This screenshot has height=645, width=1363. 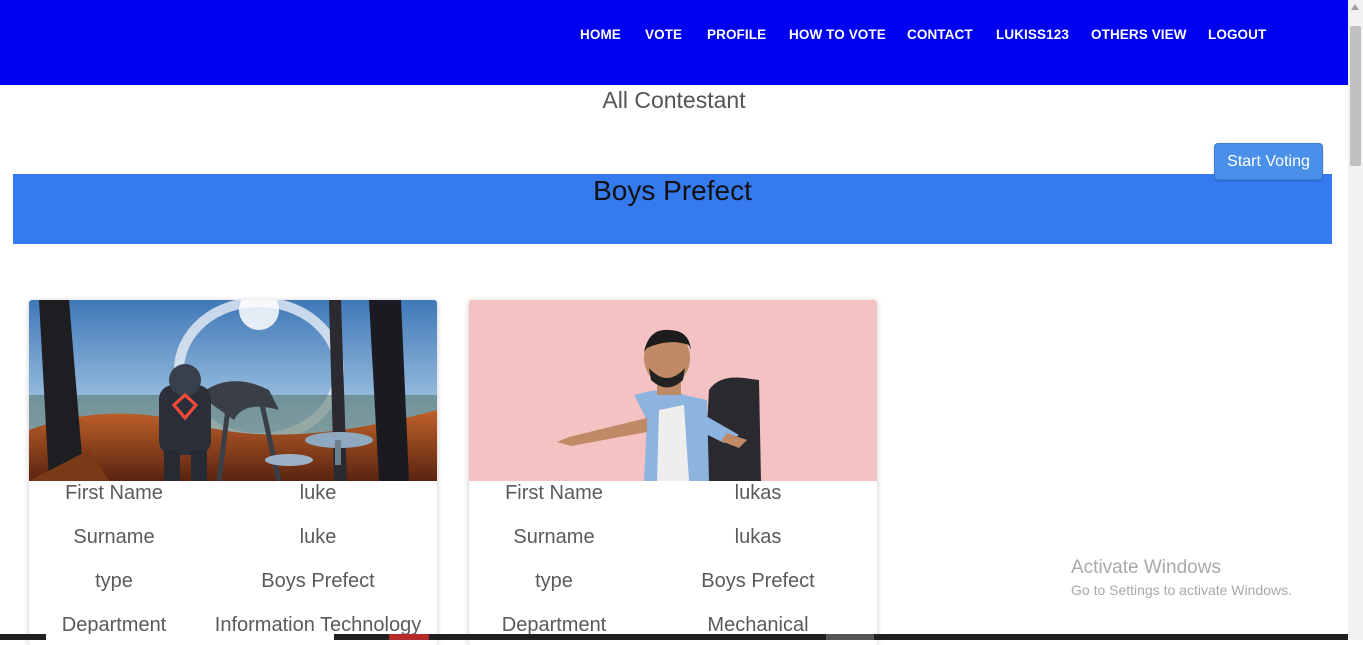 I want to click on nav-profile-link: PROFILE, so click(x=736, y=34).